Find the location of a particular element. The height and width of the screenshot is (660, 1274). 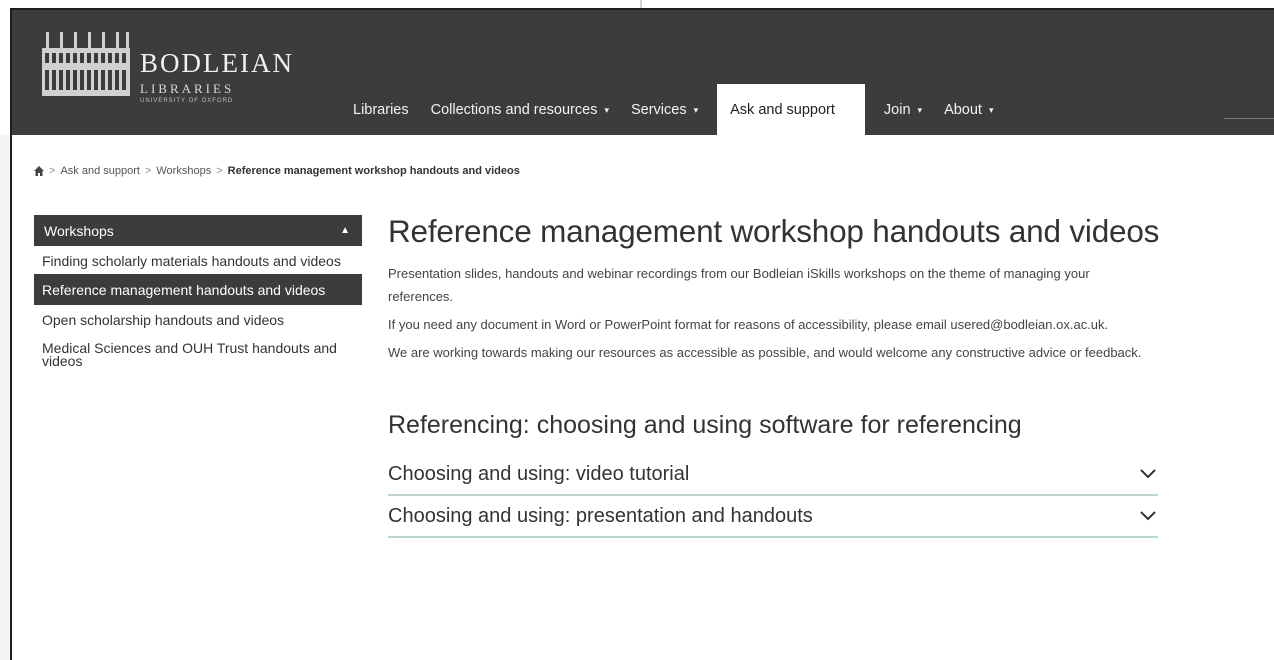

nav-about: About ▾ is located at coordinates (968, 110).